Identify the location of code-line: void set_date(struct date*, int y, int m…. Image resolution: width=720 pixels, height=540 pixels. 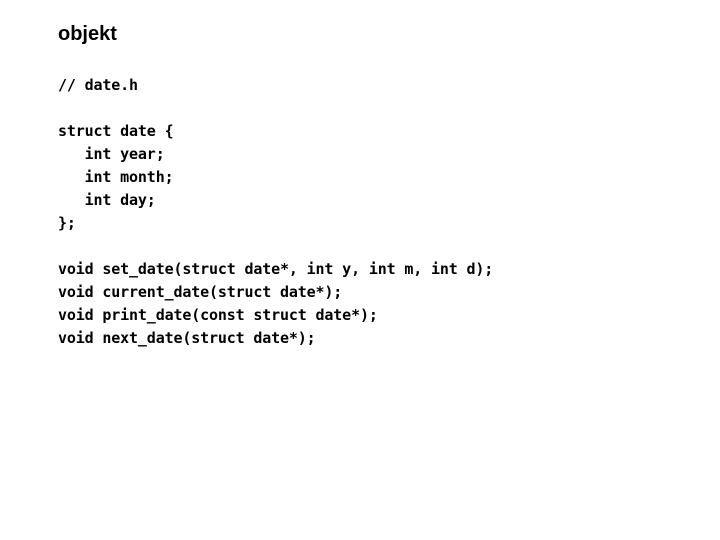
(276, 269).